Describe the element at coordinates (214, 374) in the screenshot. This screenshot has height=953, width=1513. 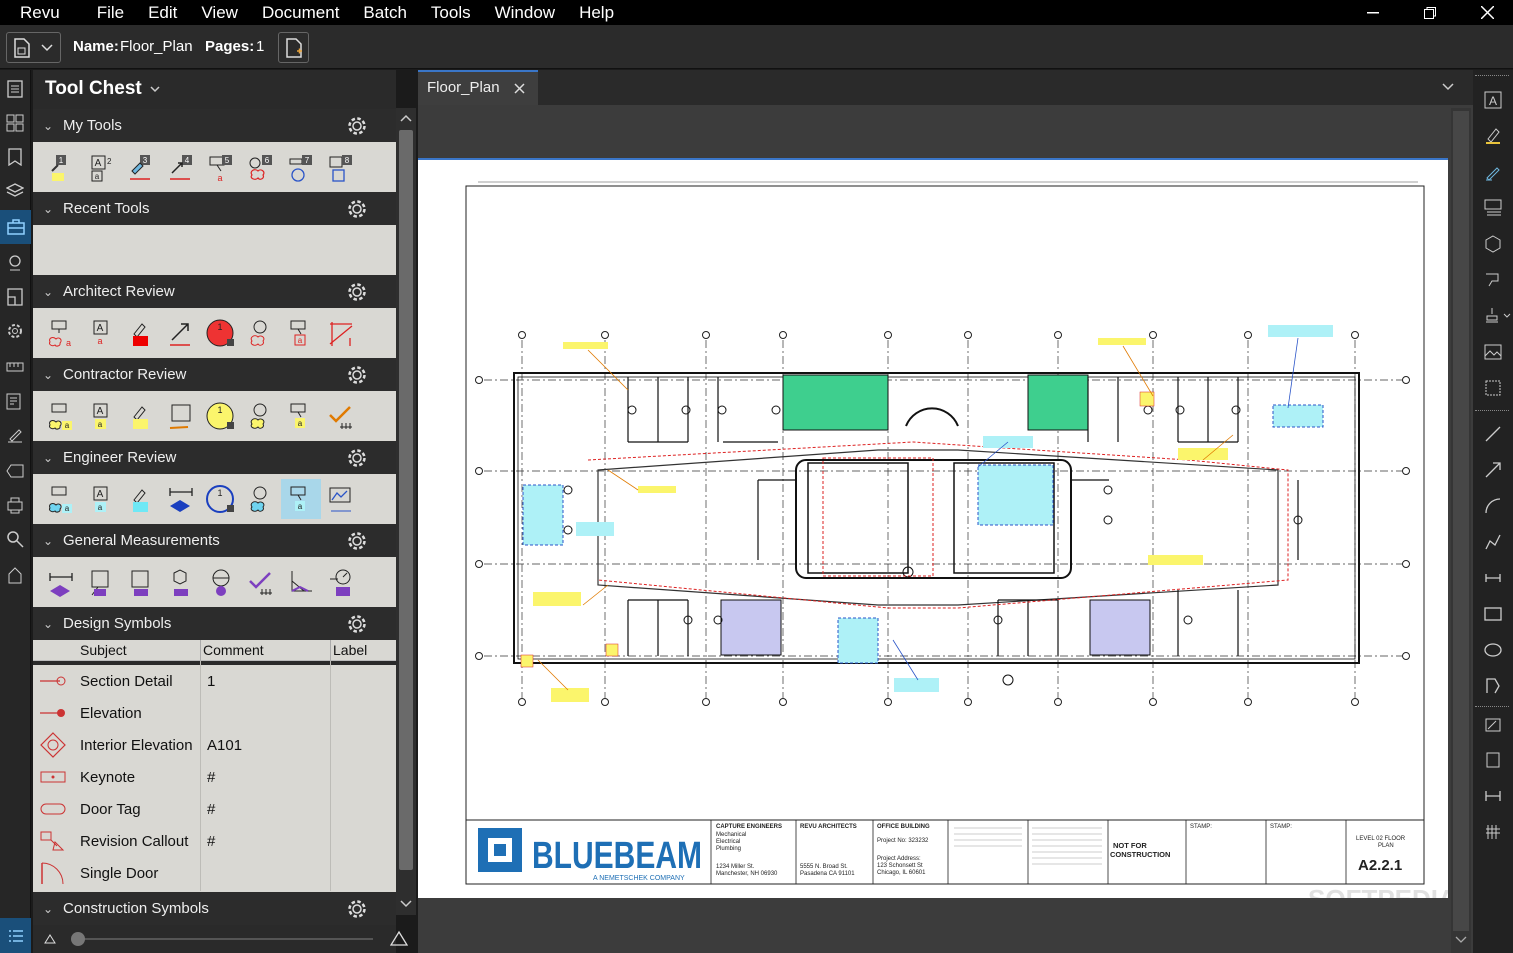
I see `section-contractor-review: ⌄ Contractor Review` at that location.